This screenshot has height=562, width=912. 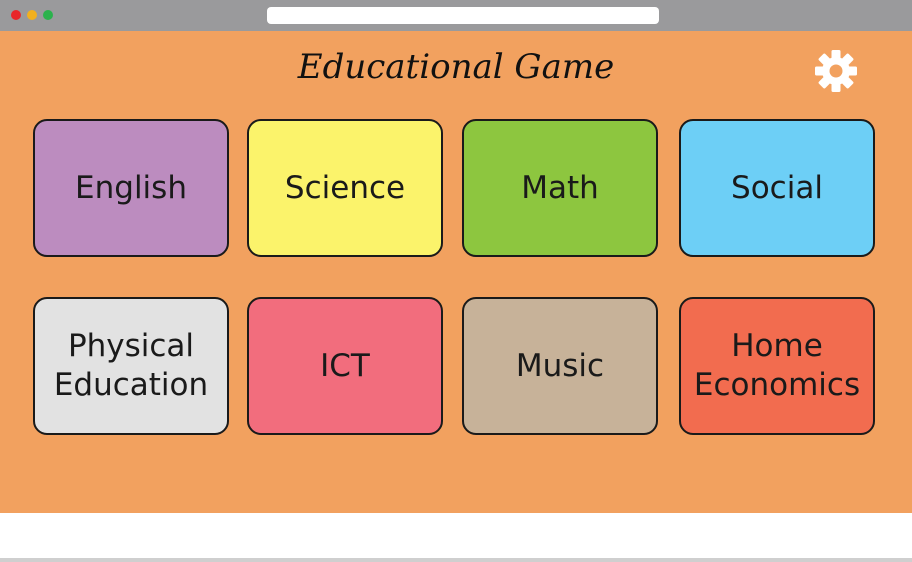 I want to click on gear-icon, so click(x=836, y=71).